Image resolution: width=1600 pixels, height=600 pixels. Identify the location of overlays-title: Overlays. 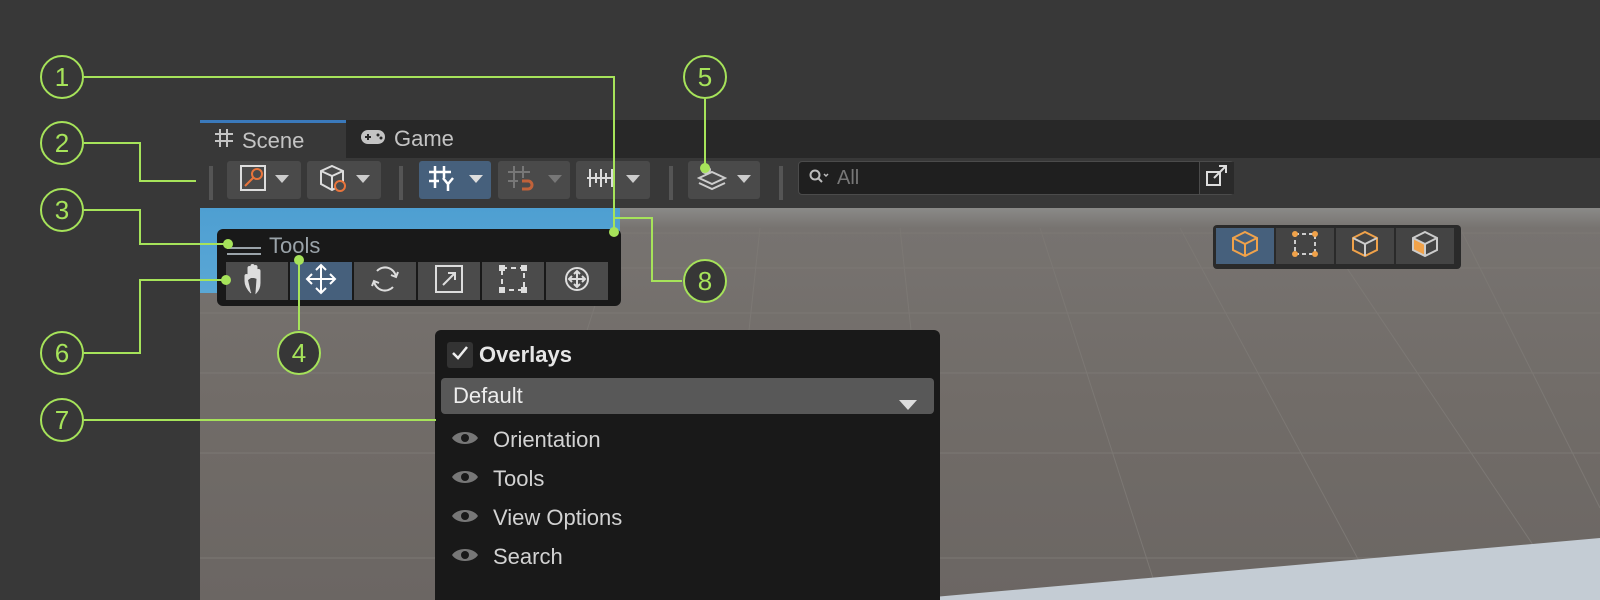
(525, 354).